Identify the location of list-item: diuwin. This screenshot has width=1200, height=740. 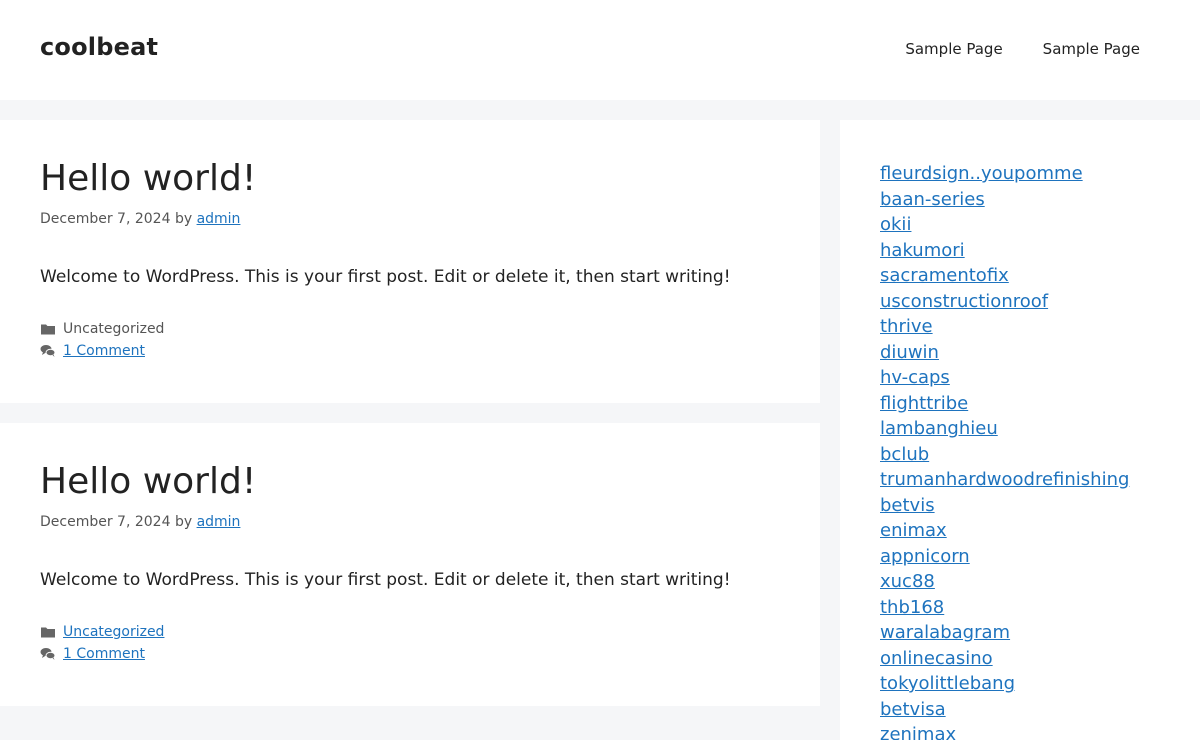
(1004, 353).